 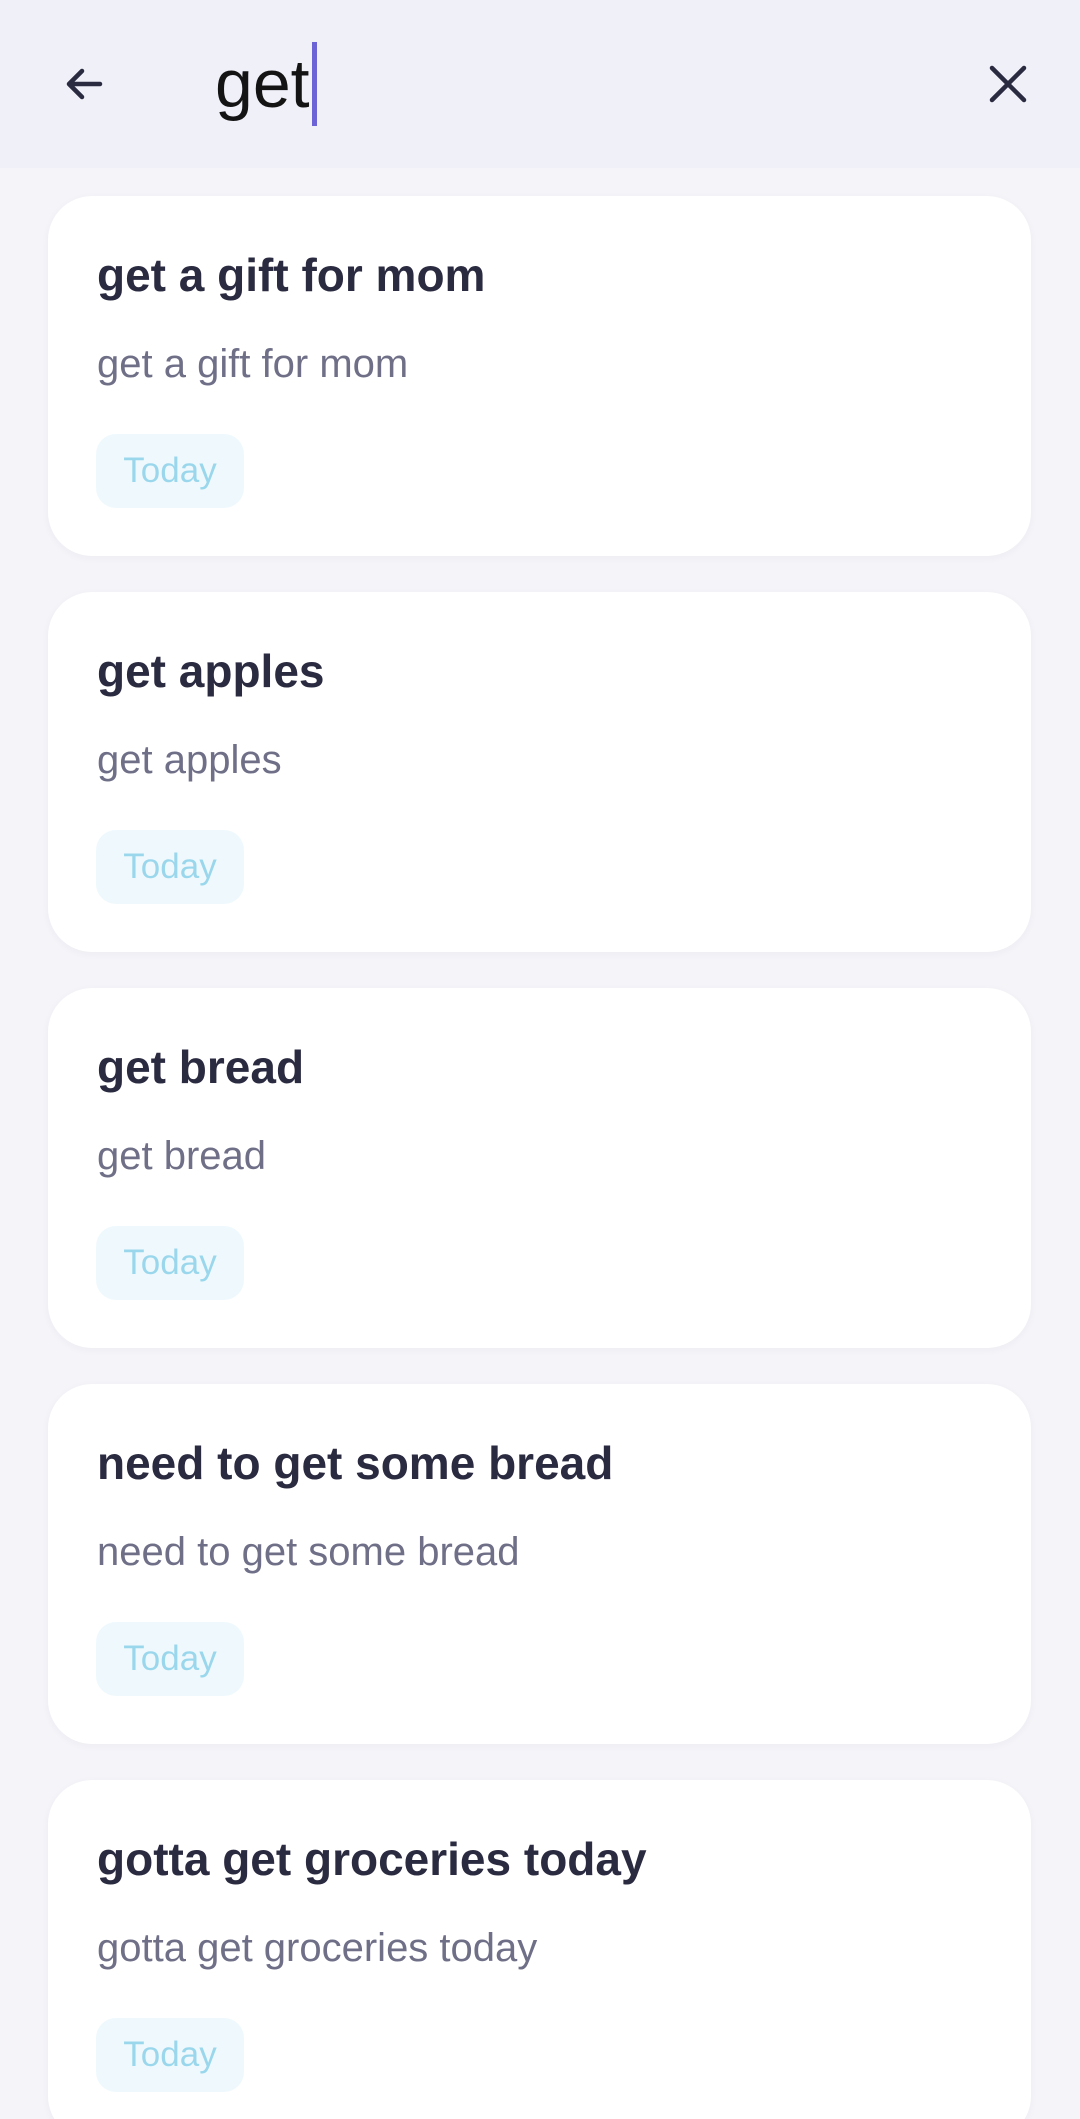 I want to click on task-title: get bread, so click(x=201, y=1067).